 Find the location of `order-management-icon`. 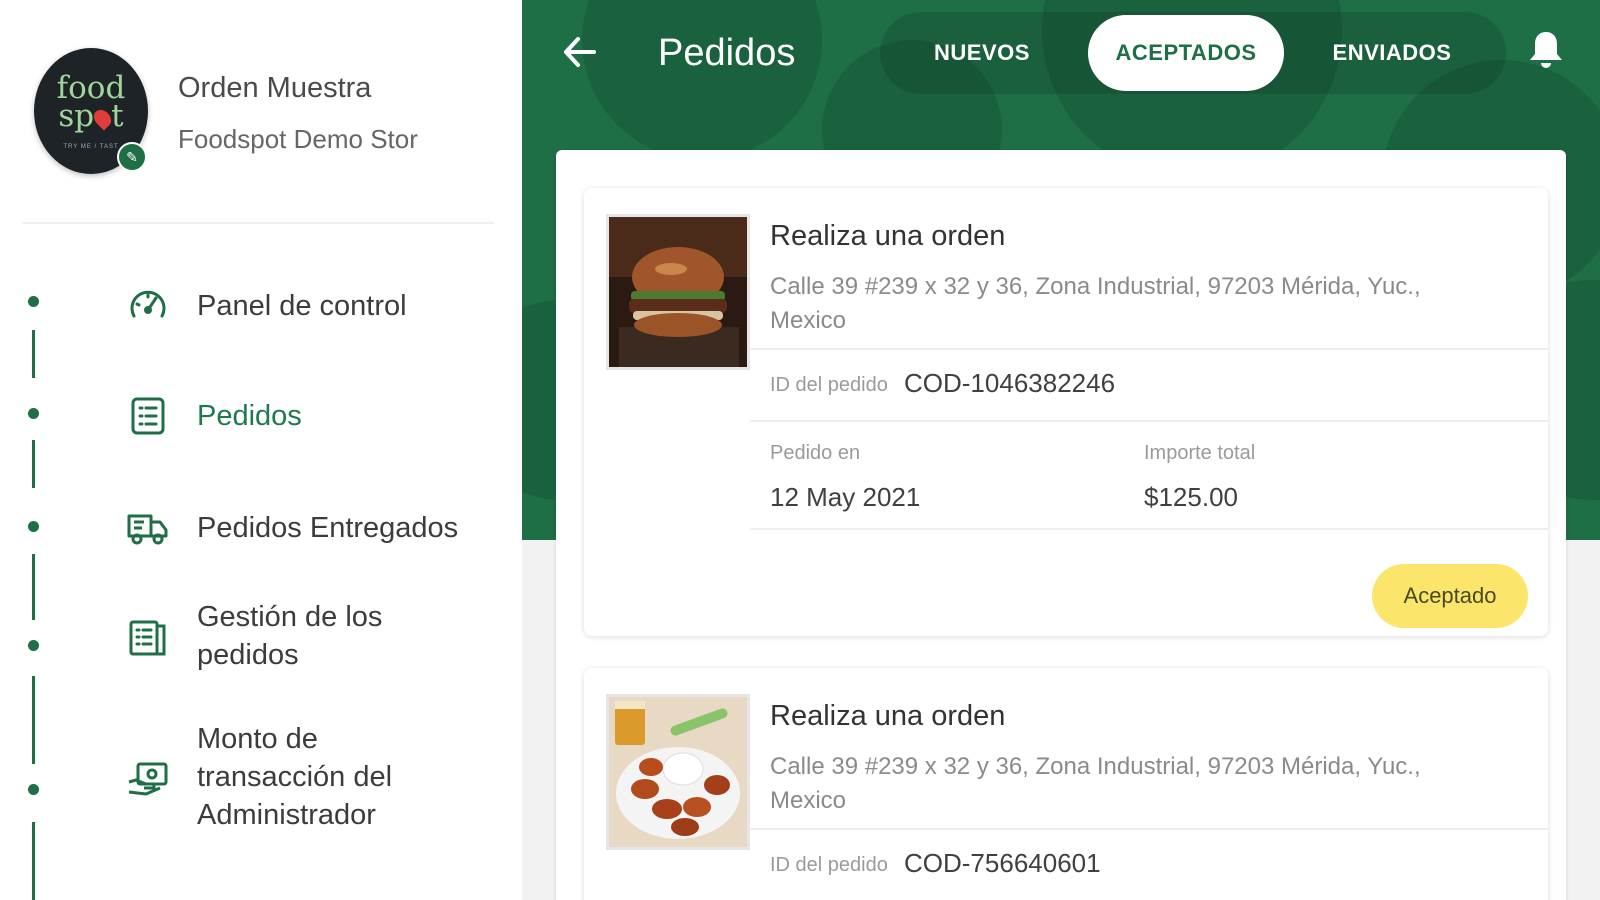

order-management-icon is located at coordinates (148, 638).